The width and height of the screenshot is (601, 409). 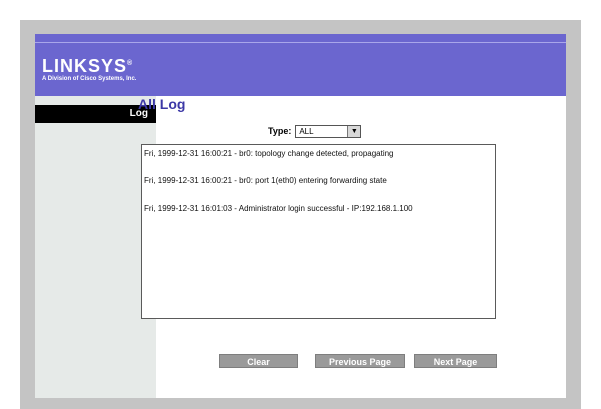 What do you see at coordinates (162, 104) in the screenshot?
I see `page-title: All Log` at bounding box center [162, 104].